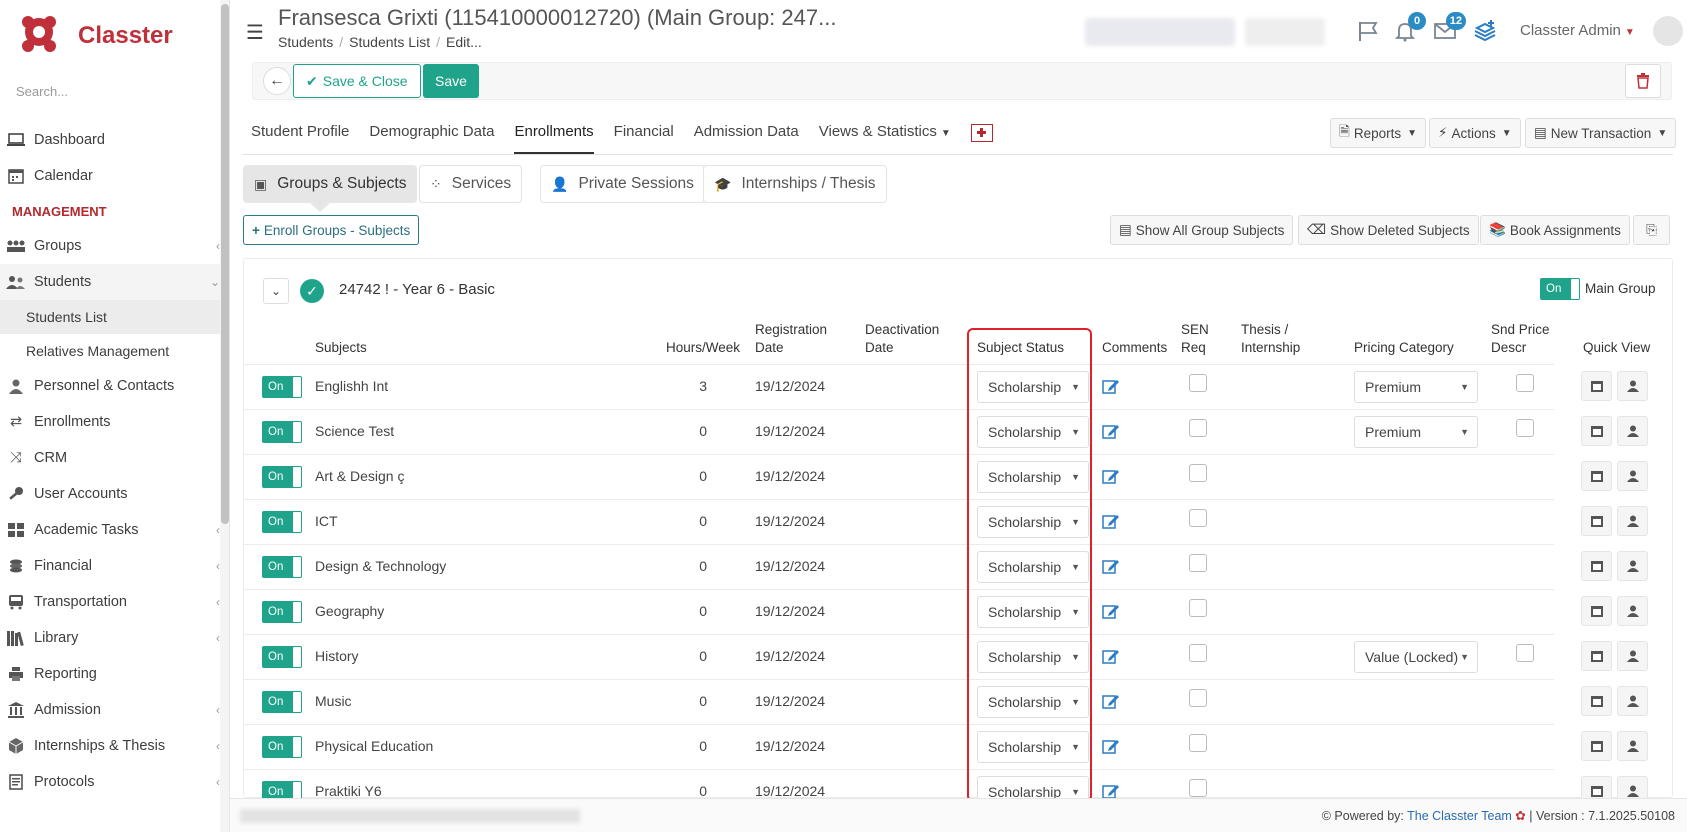 This screenshot has width=1687, height=832. What do you see at coordinates (1368, 31) in the screenshot?
I see `flag-icon` at bounding box center [1368, 31].